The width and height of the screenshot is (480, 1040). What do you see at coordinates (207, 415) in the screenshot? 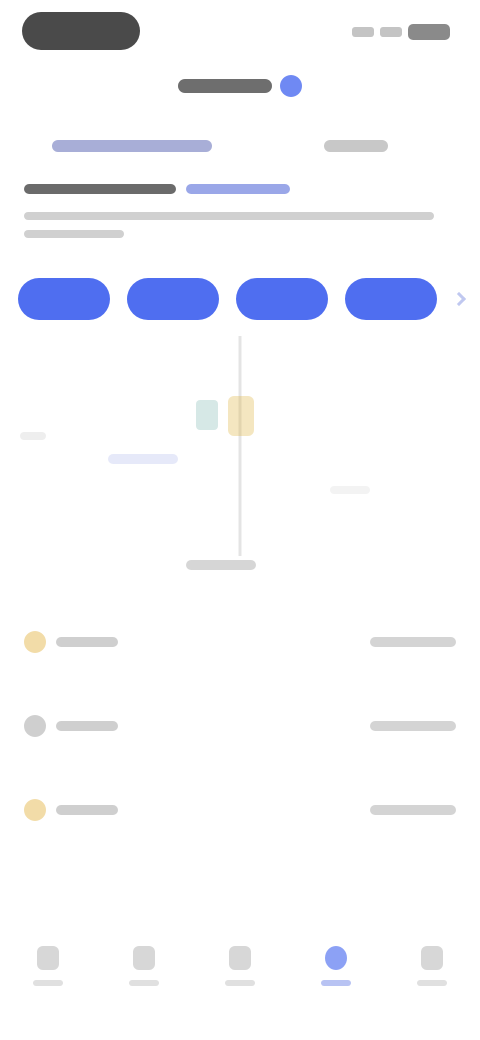
I see `chart-marker-left` at bounding box center [207, 415].